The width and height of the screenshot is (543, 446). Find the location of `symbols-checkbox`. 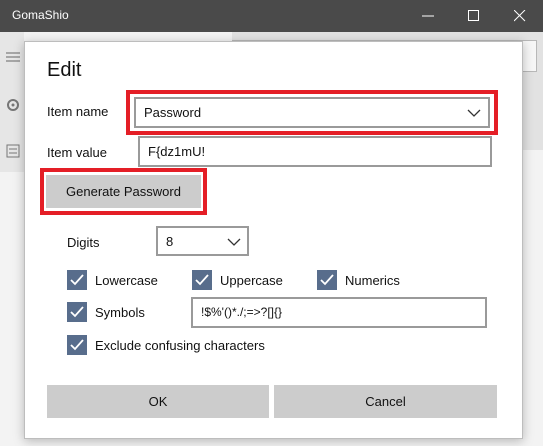

symbols-checkbox is located at coordinates (77, 312).